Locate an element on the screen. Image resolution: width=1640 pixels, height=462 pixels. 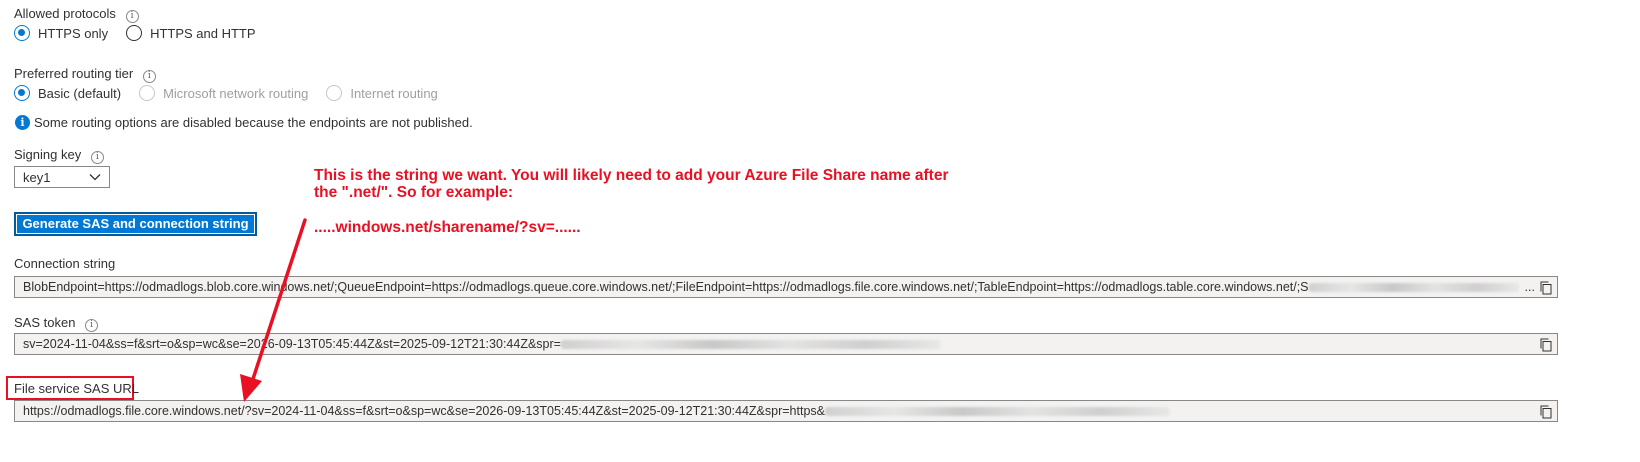
routing-tier-label: Preferred routing tier i is located at coordinates (85, 74).